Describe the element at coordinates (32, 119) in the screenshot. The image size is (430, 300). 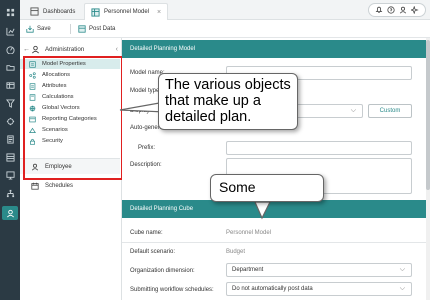
I see `reporting-categories-icon` at that location.